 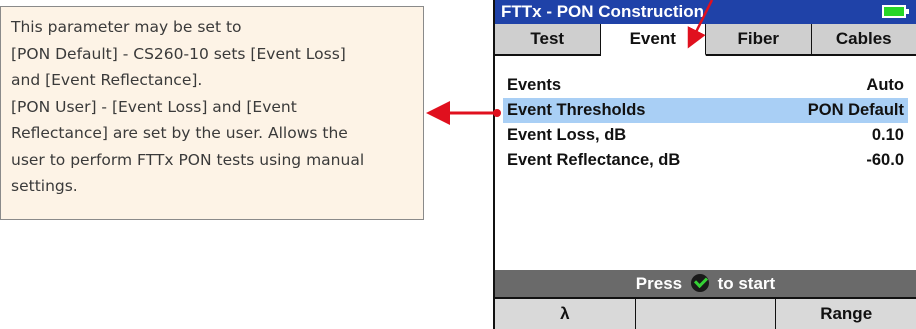 I want to click on battery-icon, so click(x=895, y=11).